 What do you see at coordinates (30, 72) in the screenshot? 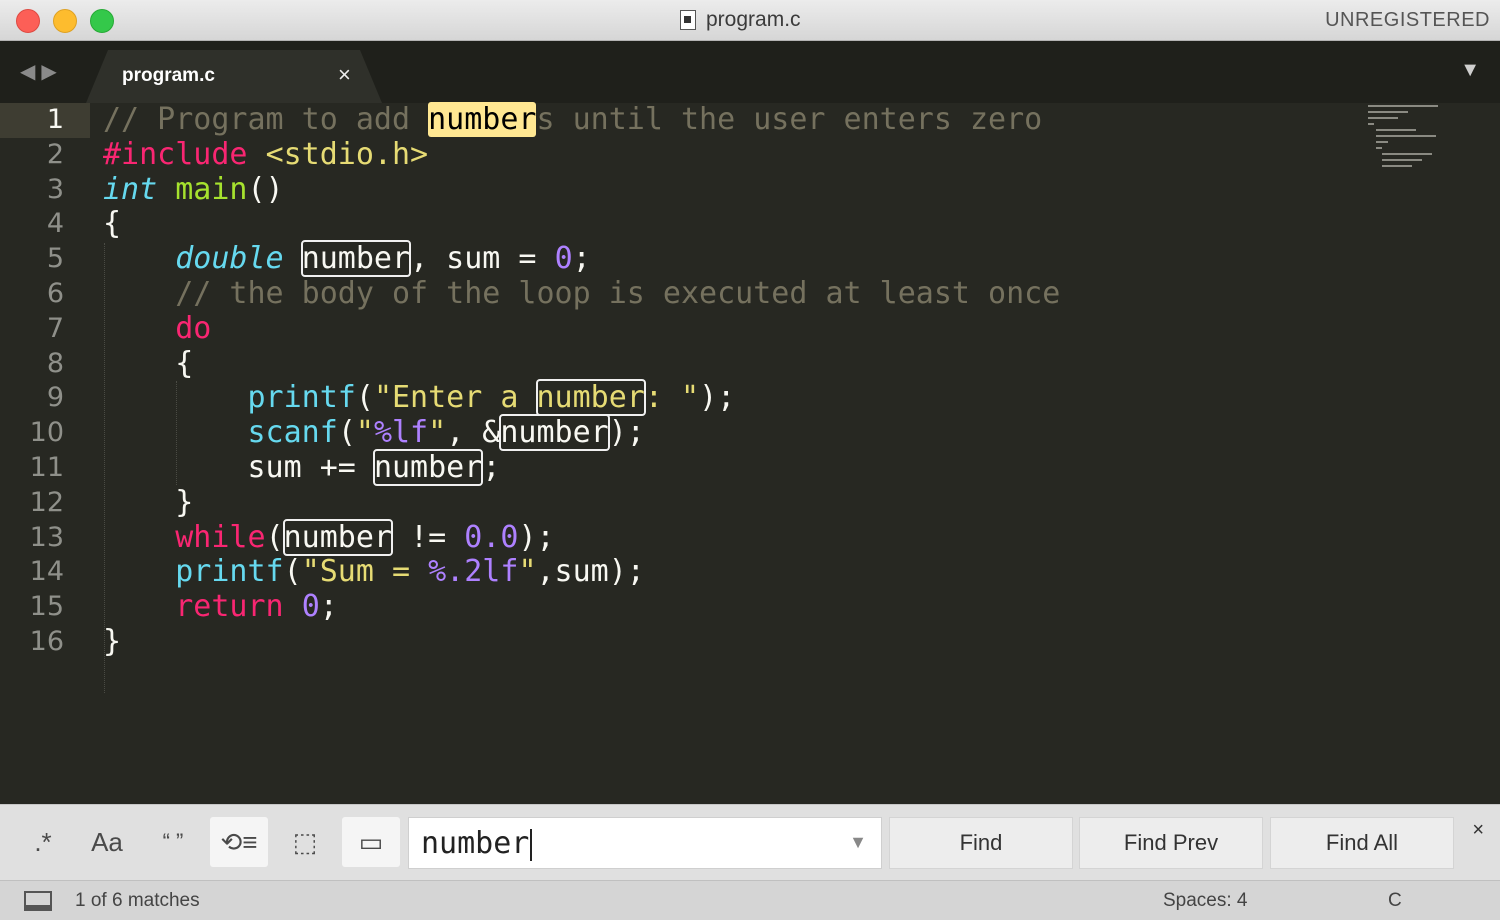
I see `chevron-left-icon: ◀` at bounding box center [30, 72].